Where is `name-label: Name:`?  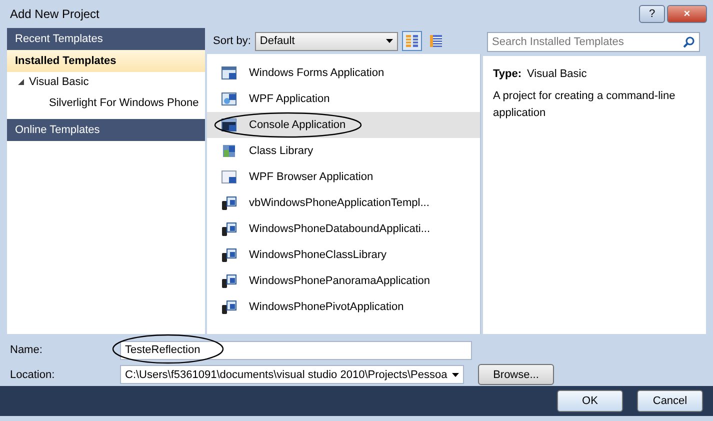
name-label: Name: is located at coordinates (27, 350).